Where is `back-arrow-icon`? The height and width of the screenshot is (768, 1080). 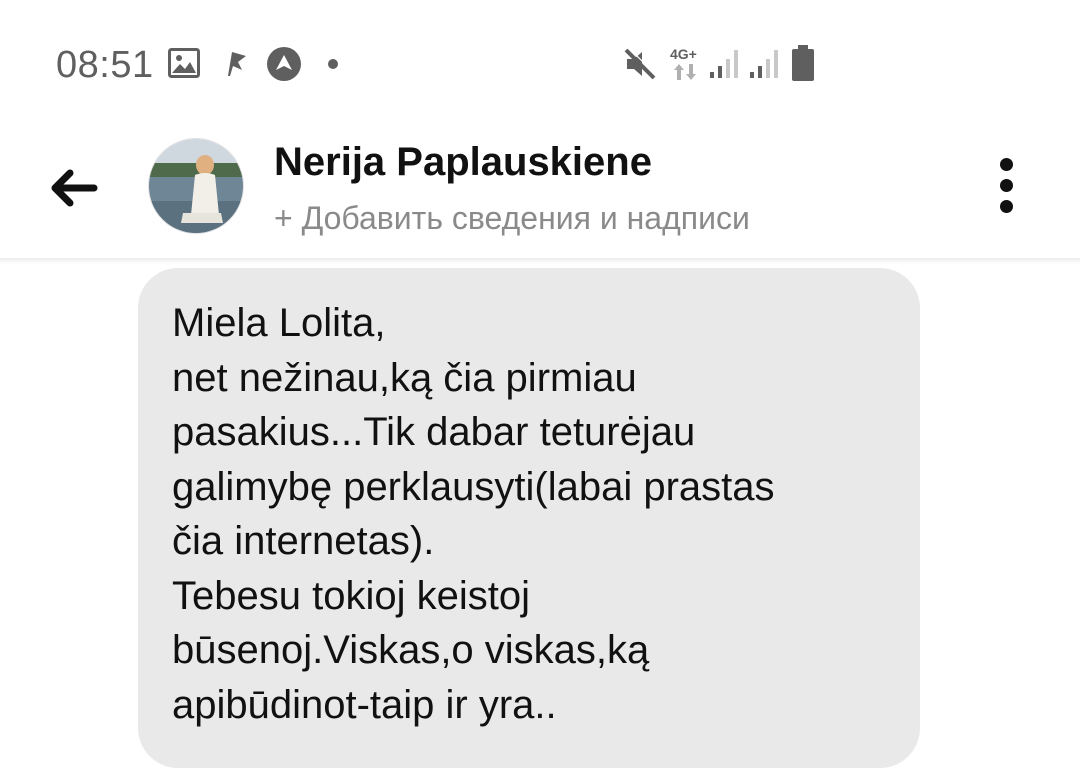
back-arrow-icon is located at coordinates (74, 188).